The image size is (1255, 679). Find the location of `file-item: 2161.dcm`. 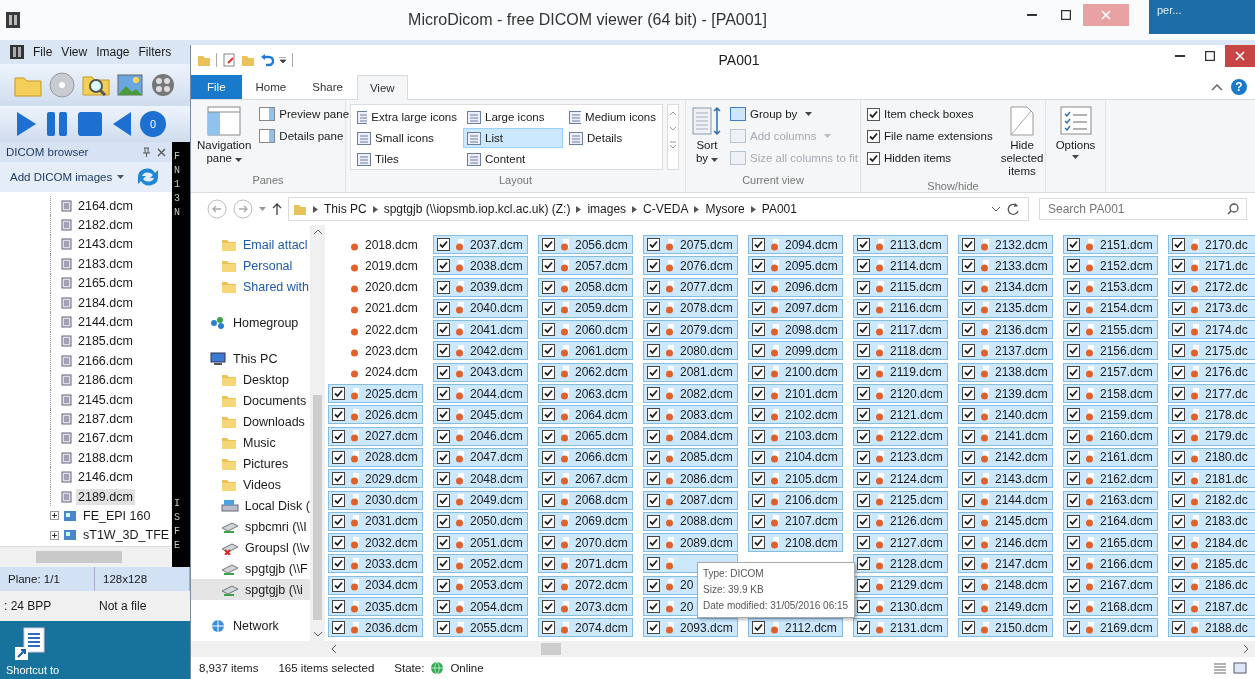

file-item: 2161.dcm is located at coordinates (1110, 457).